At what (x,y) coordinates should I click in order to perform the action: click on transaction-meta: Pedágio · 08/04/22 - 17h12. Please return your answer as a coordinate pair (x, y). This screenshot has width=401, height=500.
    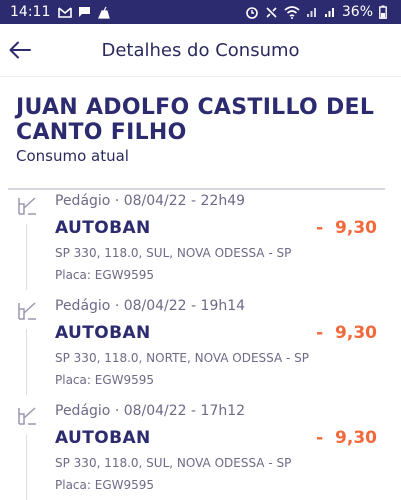
    Looking at the image, I should click on (150, 411).